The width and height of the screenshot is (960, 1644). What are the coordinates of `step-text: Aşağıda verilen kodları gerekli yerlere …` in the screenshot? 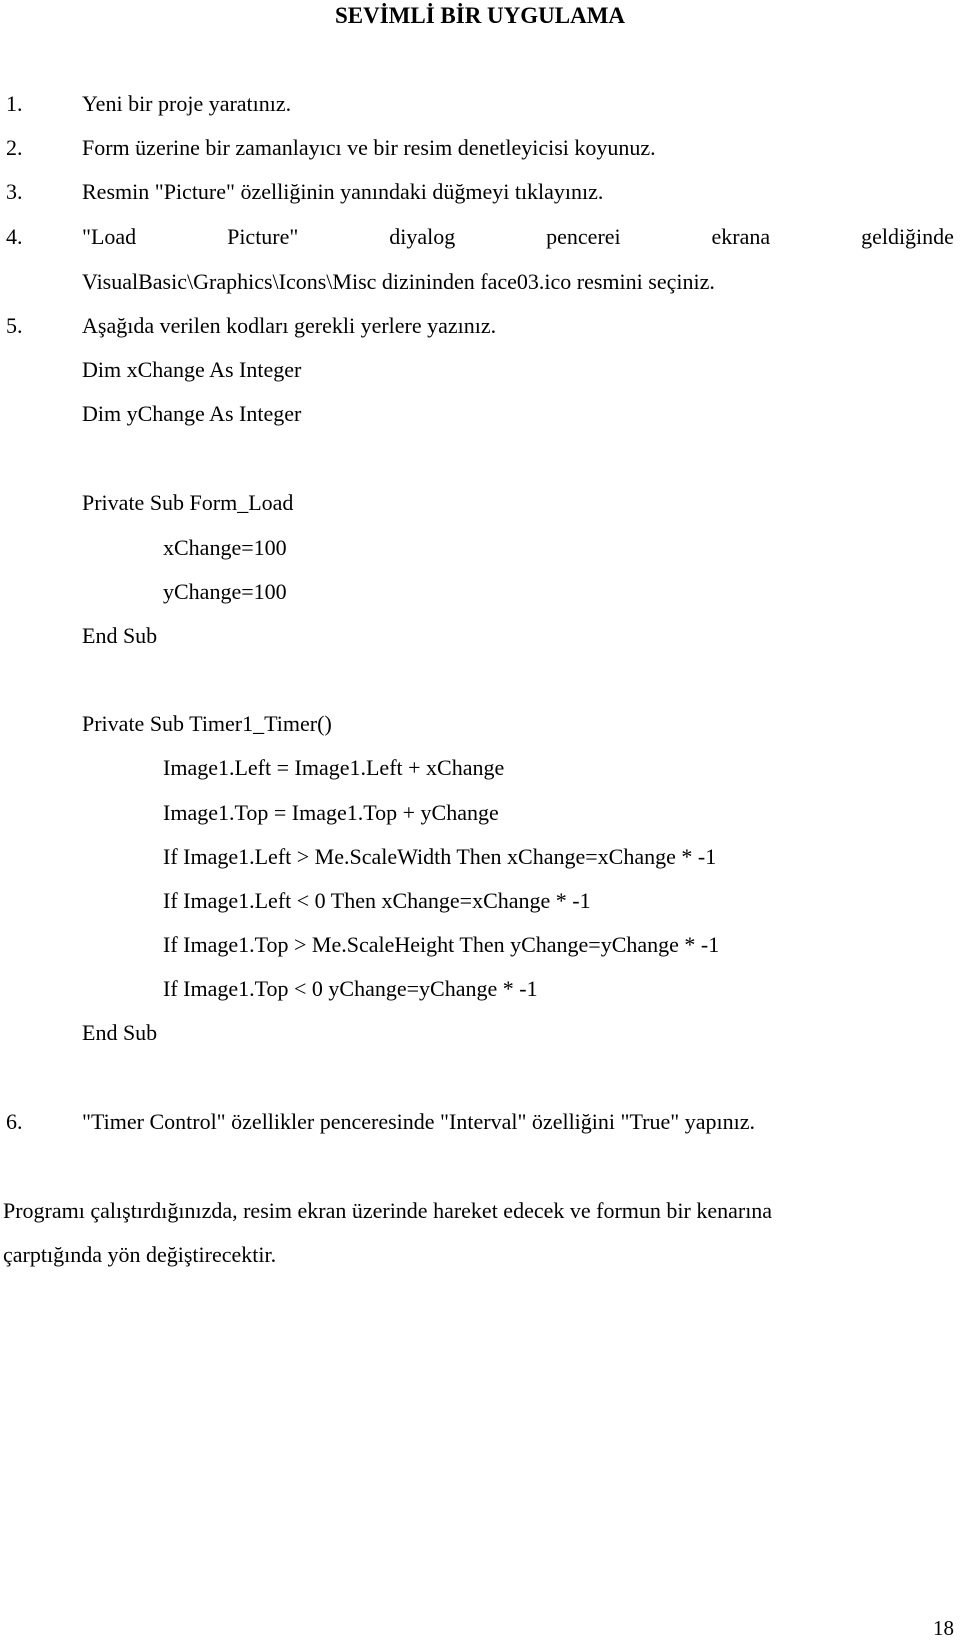 It's located at (289, 325).